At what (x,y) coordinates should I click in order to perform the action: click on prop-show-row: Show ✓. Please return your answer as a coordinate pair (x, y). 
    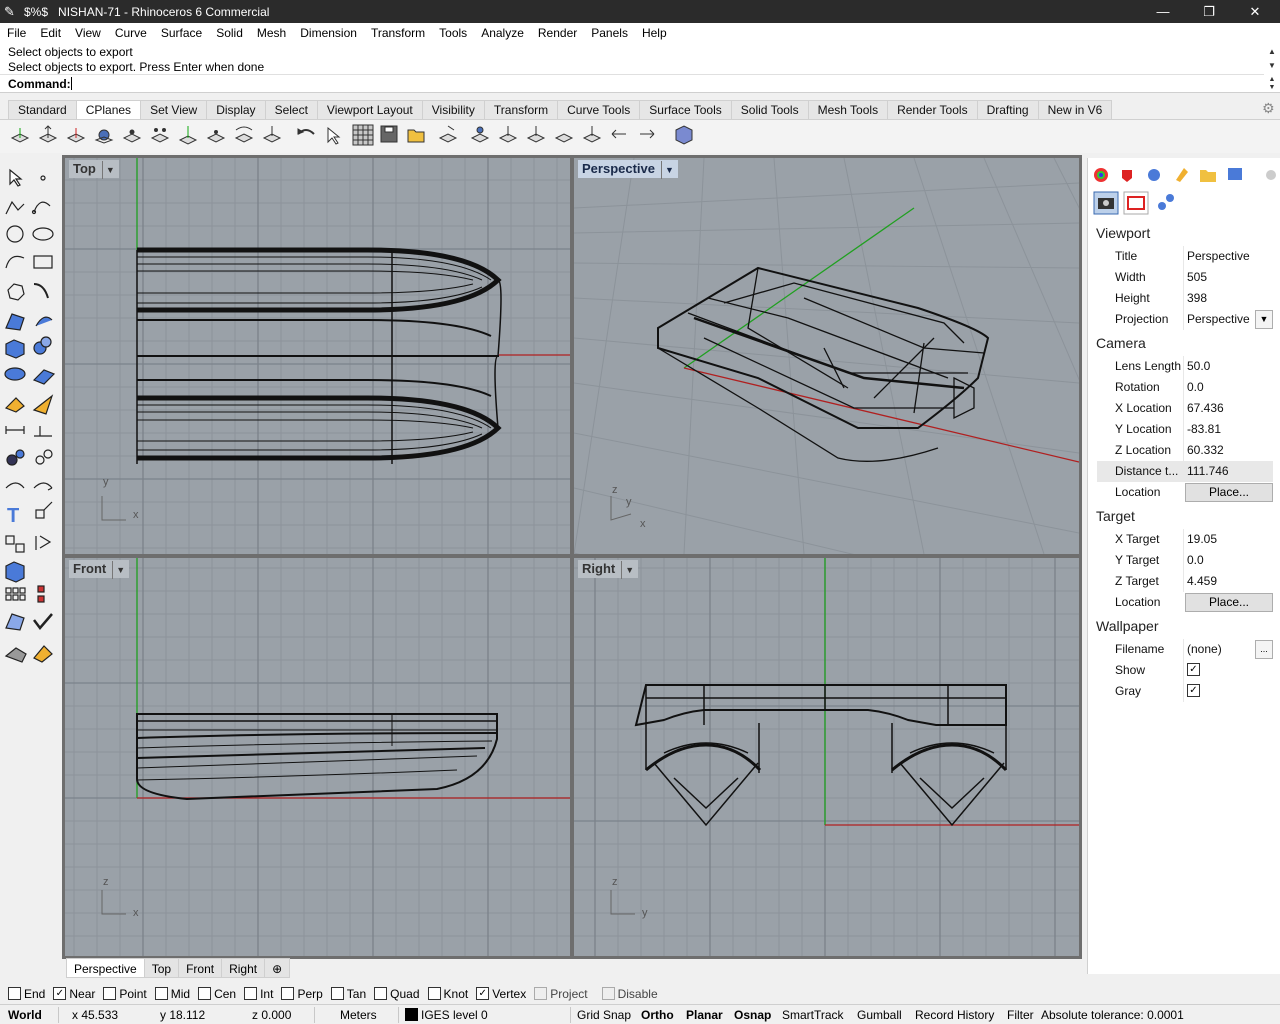
    Looking at the image, I should click on (1185, 670).